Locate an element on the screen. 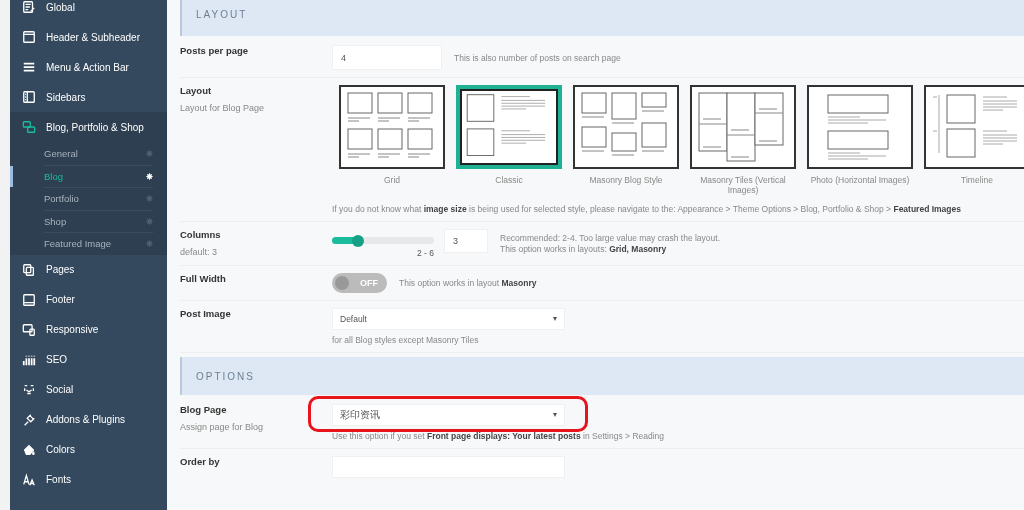 The width and height of the screenshot is (1024, 510). sidebar-item: Addons & Plugins is located at coordinates (88, 419).